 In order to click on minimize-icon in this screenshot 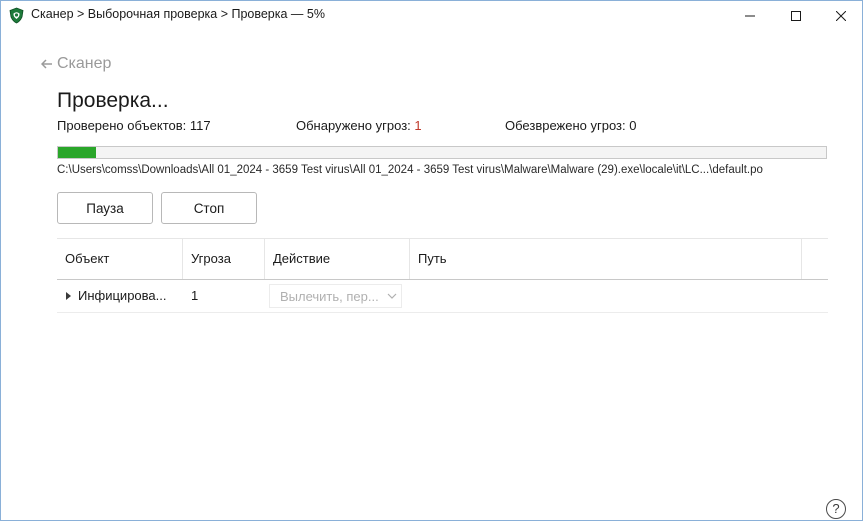, I will do `click(749, 15)`.